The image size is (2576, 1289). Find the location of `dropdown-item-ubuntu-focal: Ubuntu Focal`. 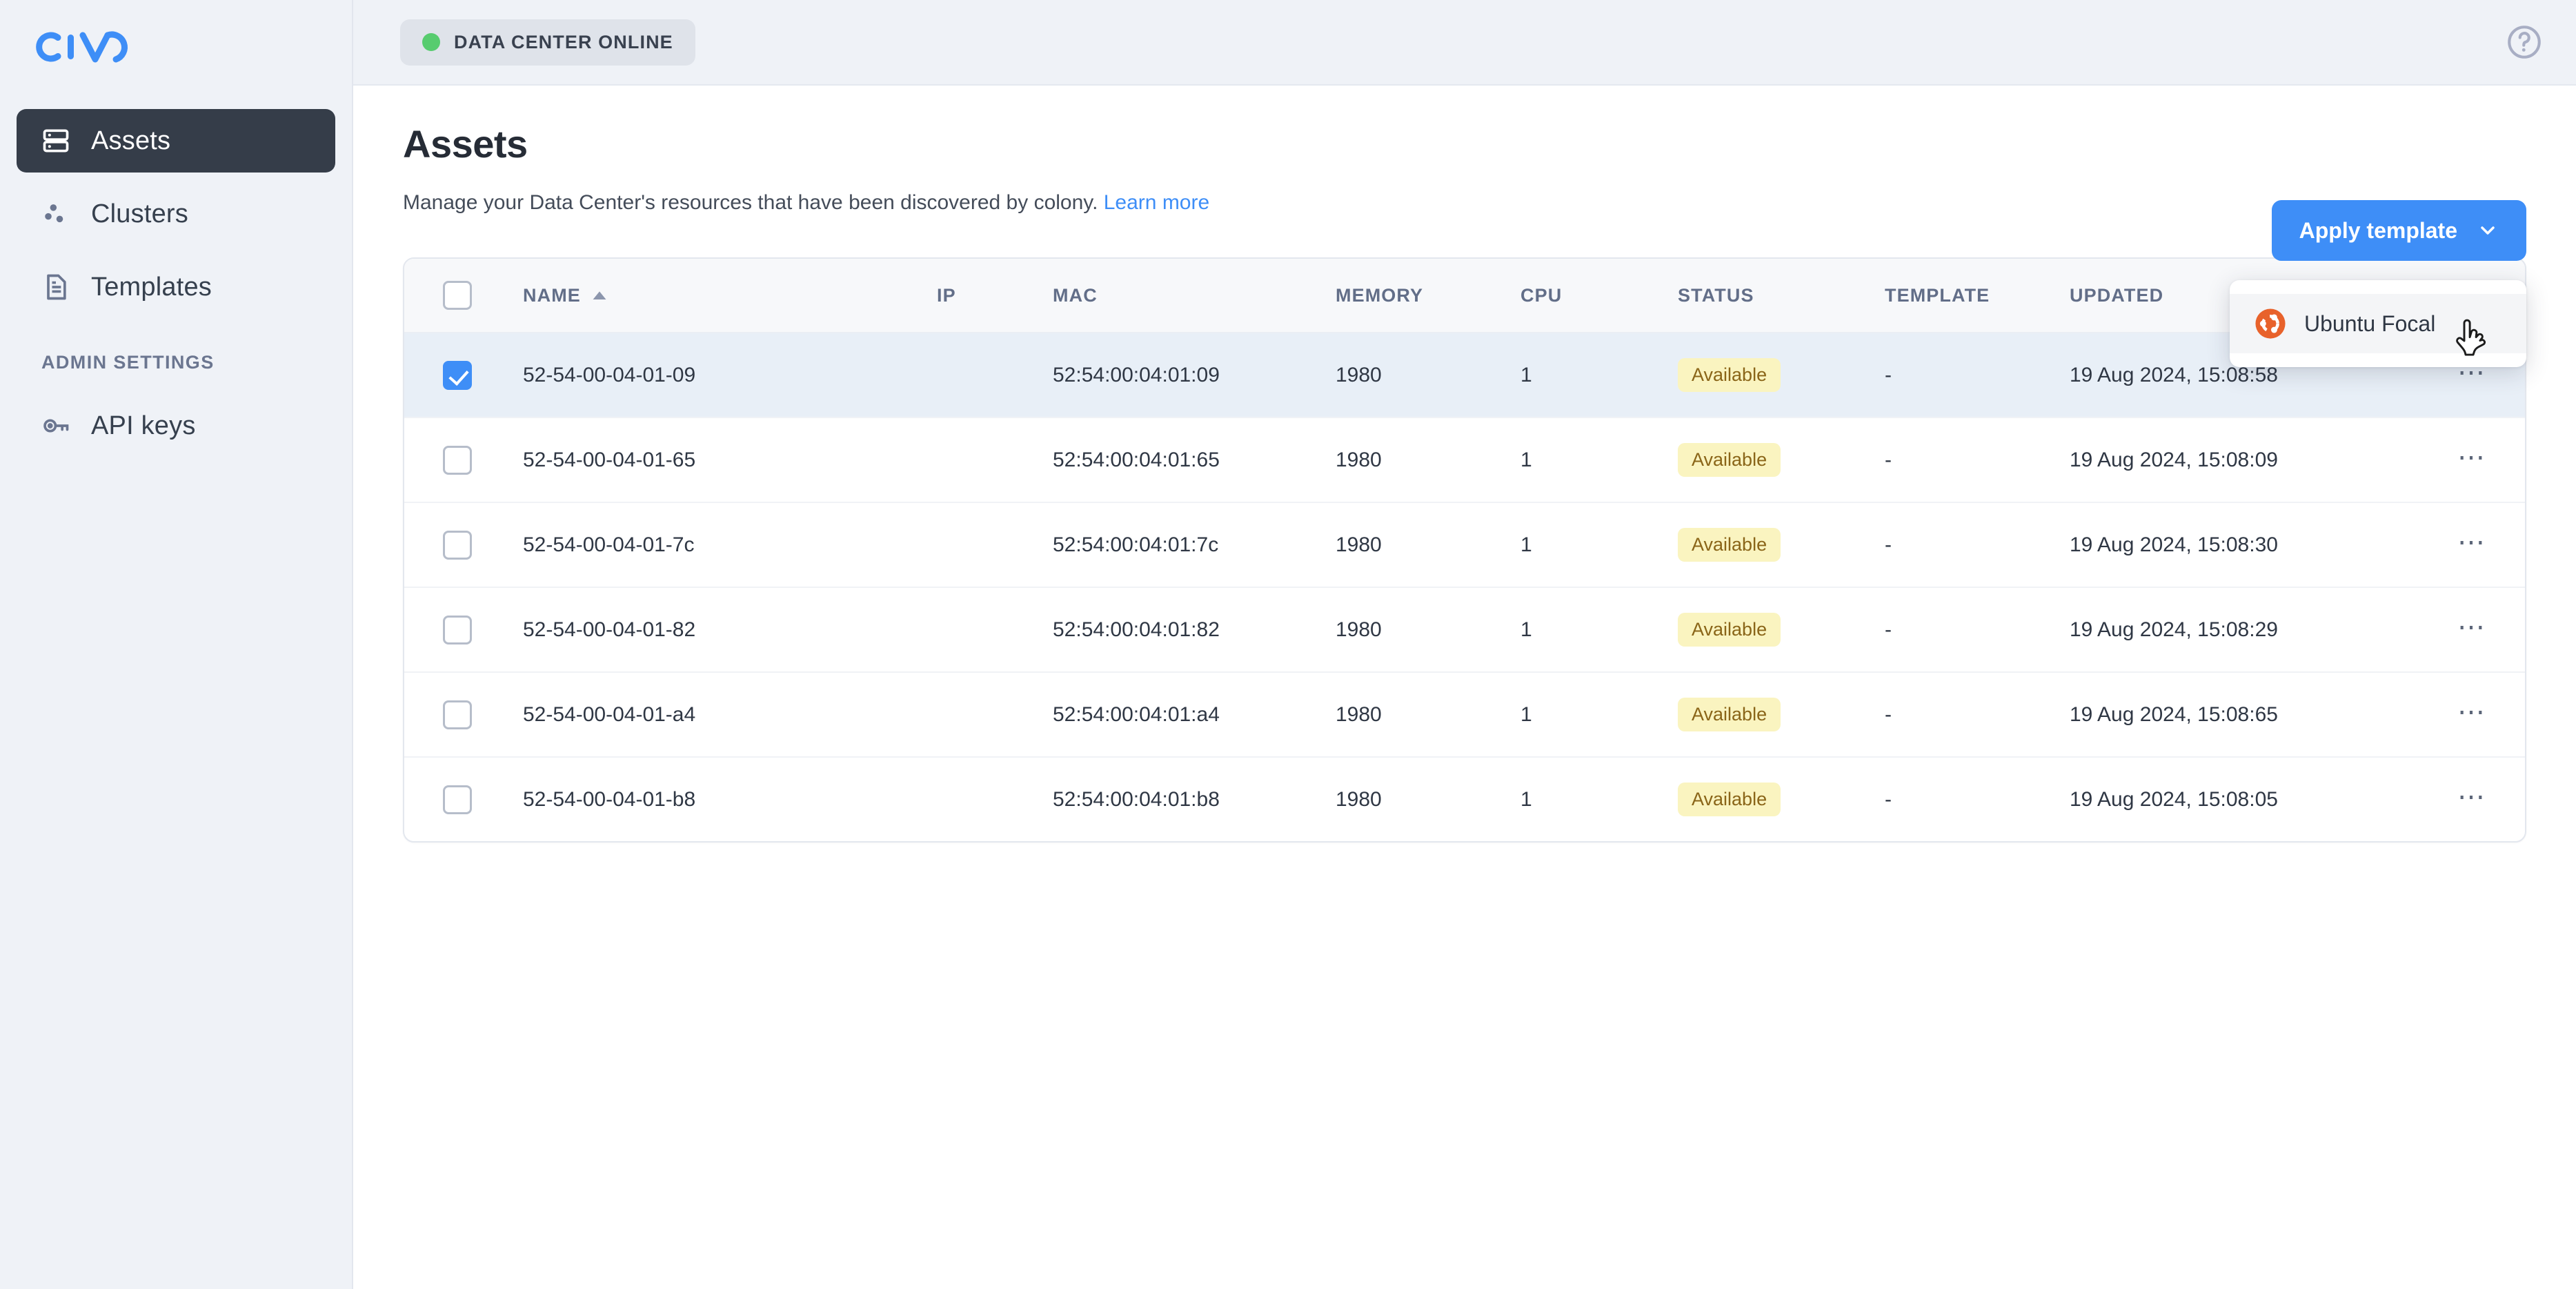

dropdown-item-ubuntu-focal: Ubuntu Focal is located at coordinates (2378, 323).